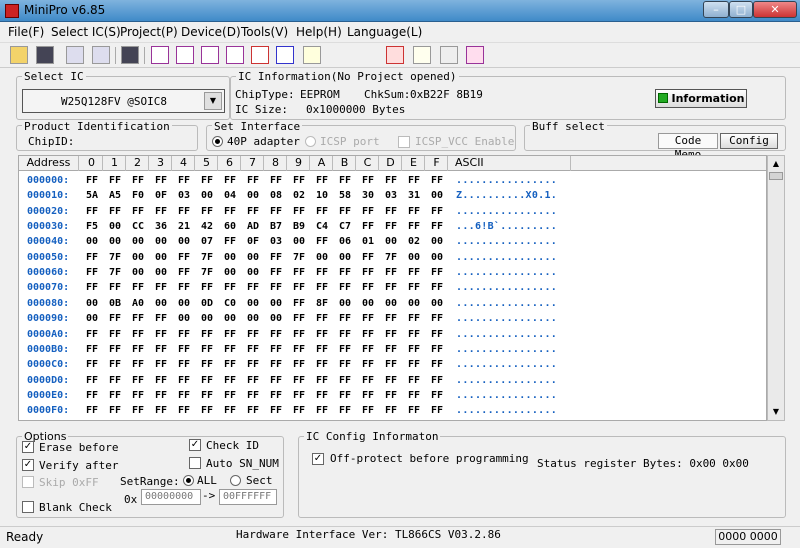  Describe the element at coordinates (138, 226) in the screenshot. I see `byte-cell: CC` at that location.